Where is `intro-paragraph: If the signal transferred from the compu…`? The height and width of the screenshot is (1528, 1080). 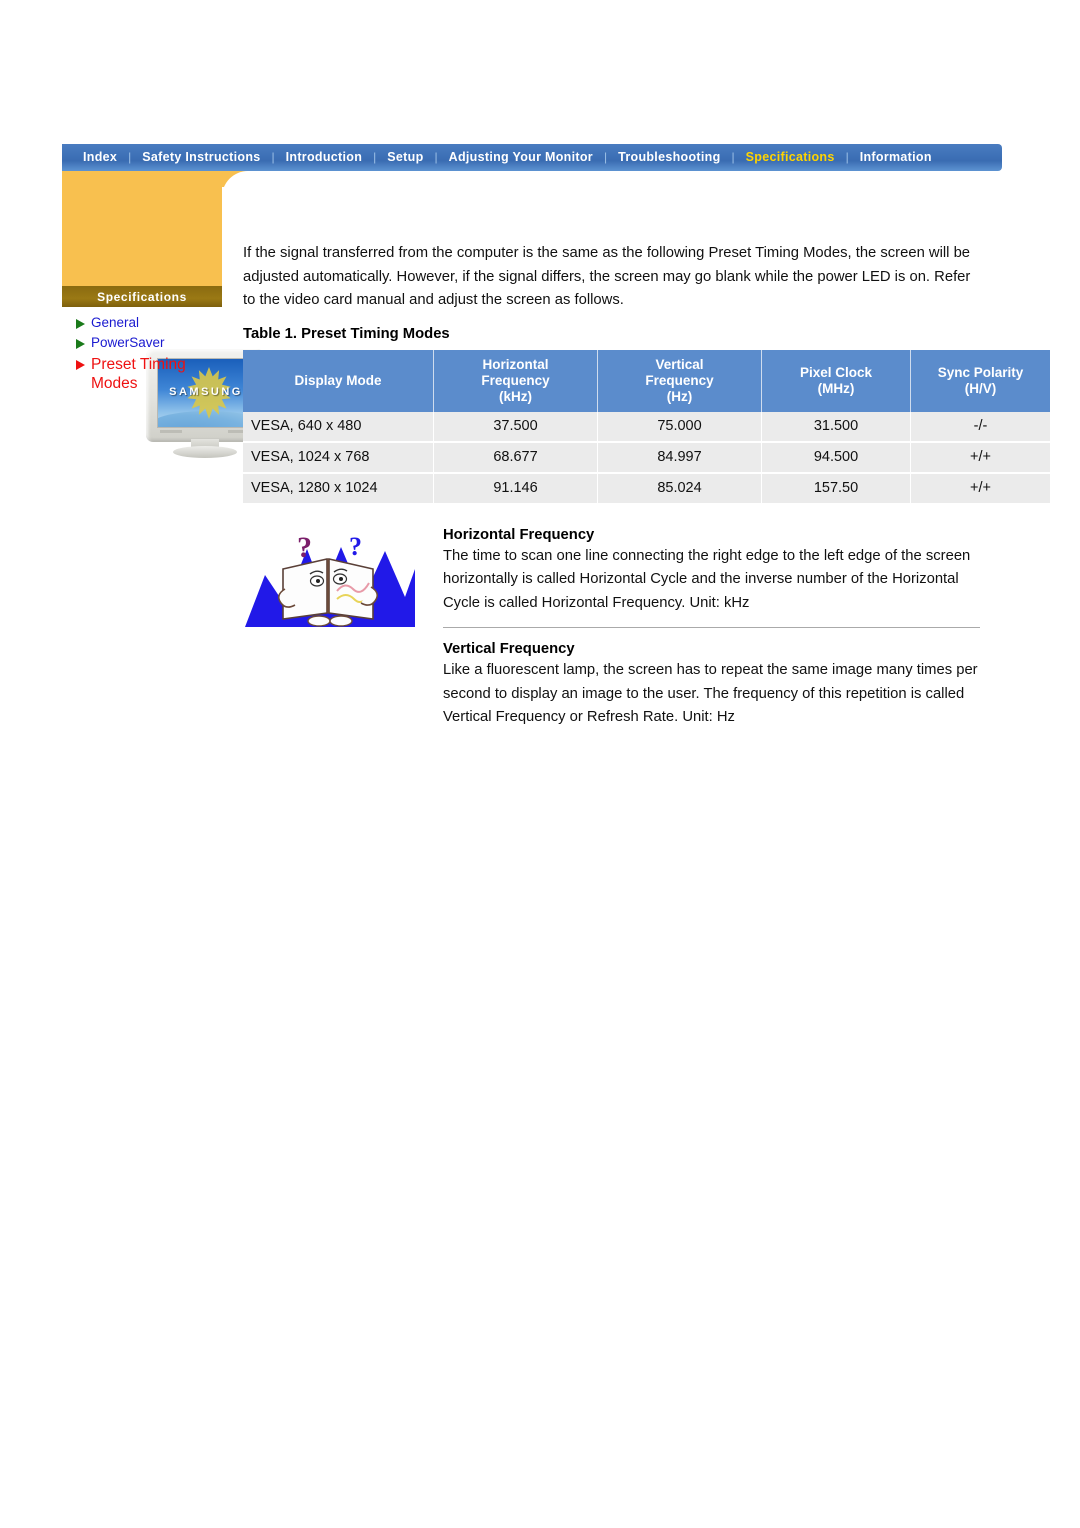
intro-paragraph: If the signal transferred from the compu… is located at coordinates (607, 276).